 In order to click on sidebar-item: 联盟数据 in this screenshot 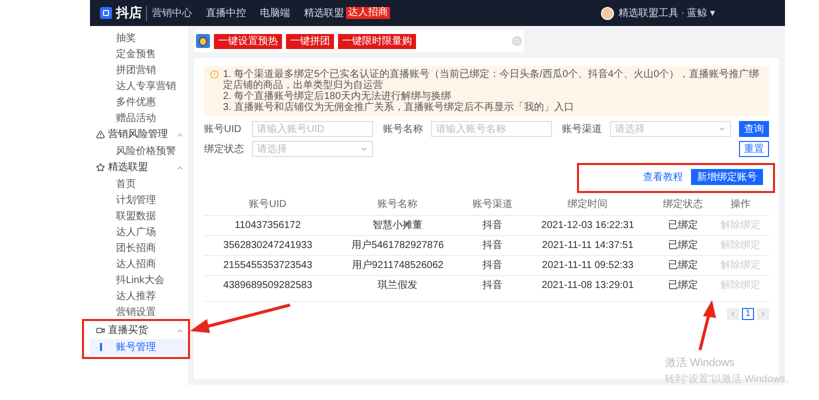, I will do `click(139, 216)`.